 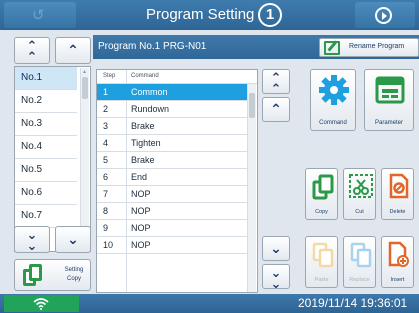 I want to click on step-number: 5, so click(x=106, y=160).